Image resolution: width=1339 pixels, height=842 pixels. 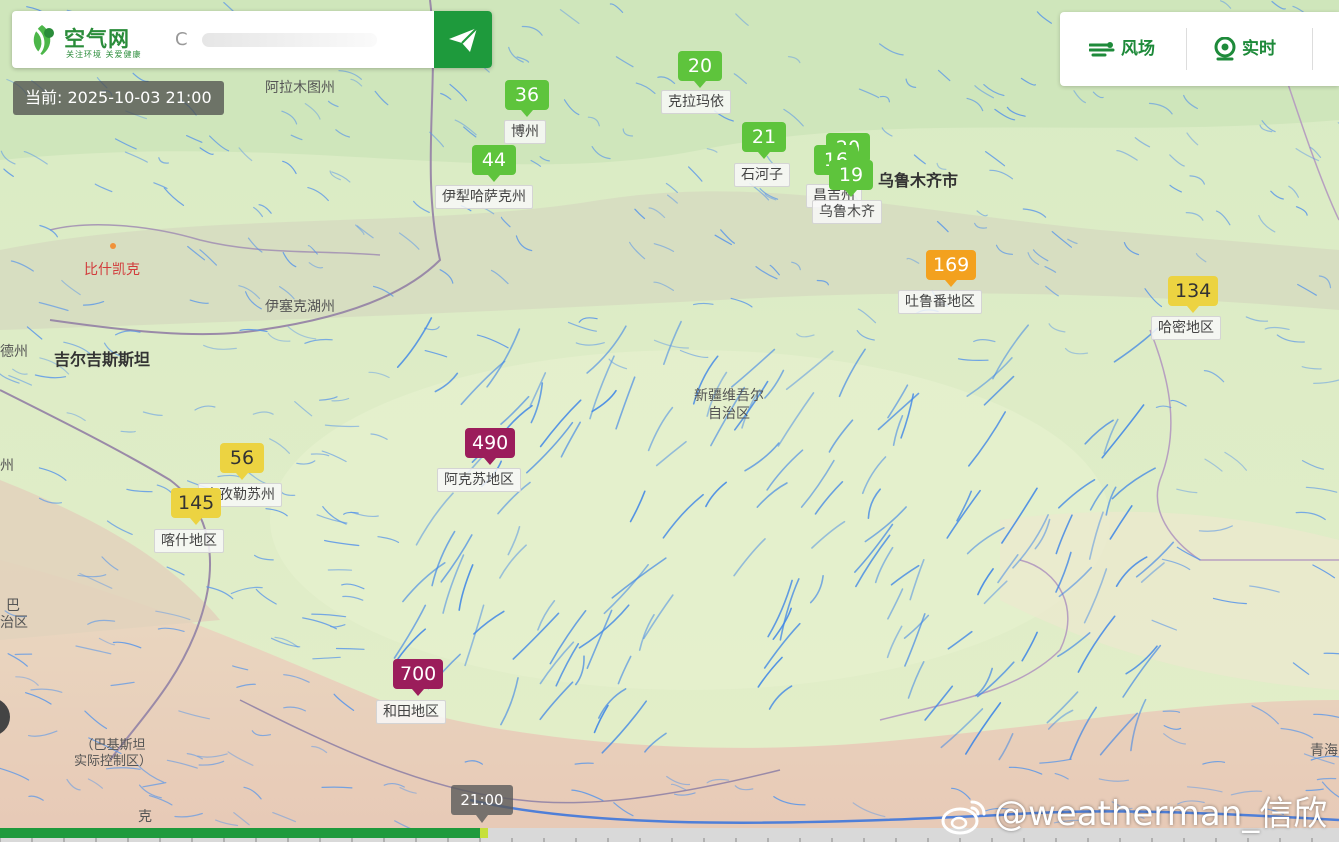 I want to click on map-label-left-4: 治区, so click(x=14, y=623).